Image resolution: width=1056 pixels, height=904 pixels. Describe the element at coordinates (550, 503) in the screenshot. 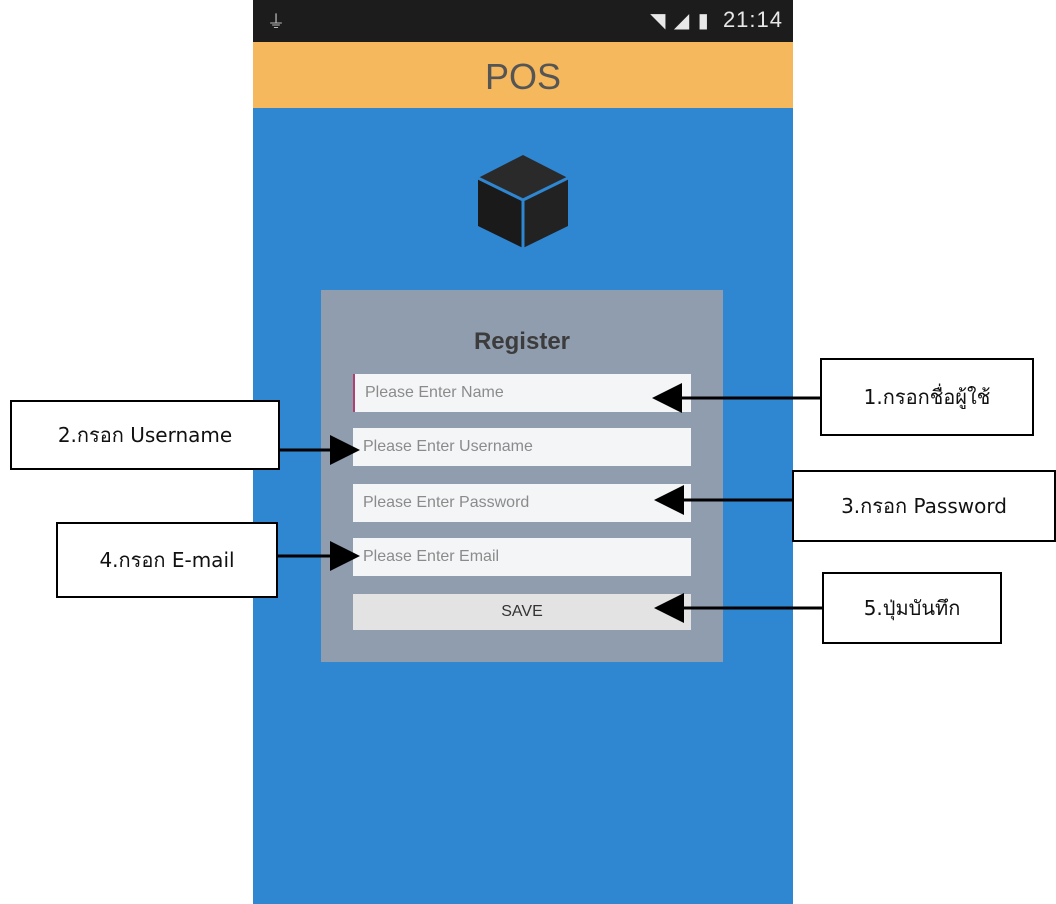

I see `arrow-name` at that location.